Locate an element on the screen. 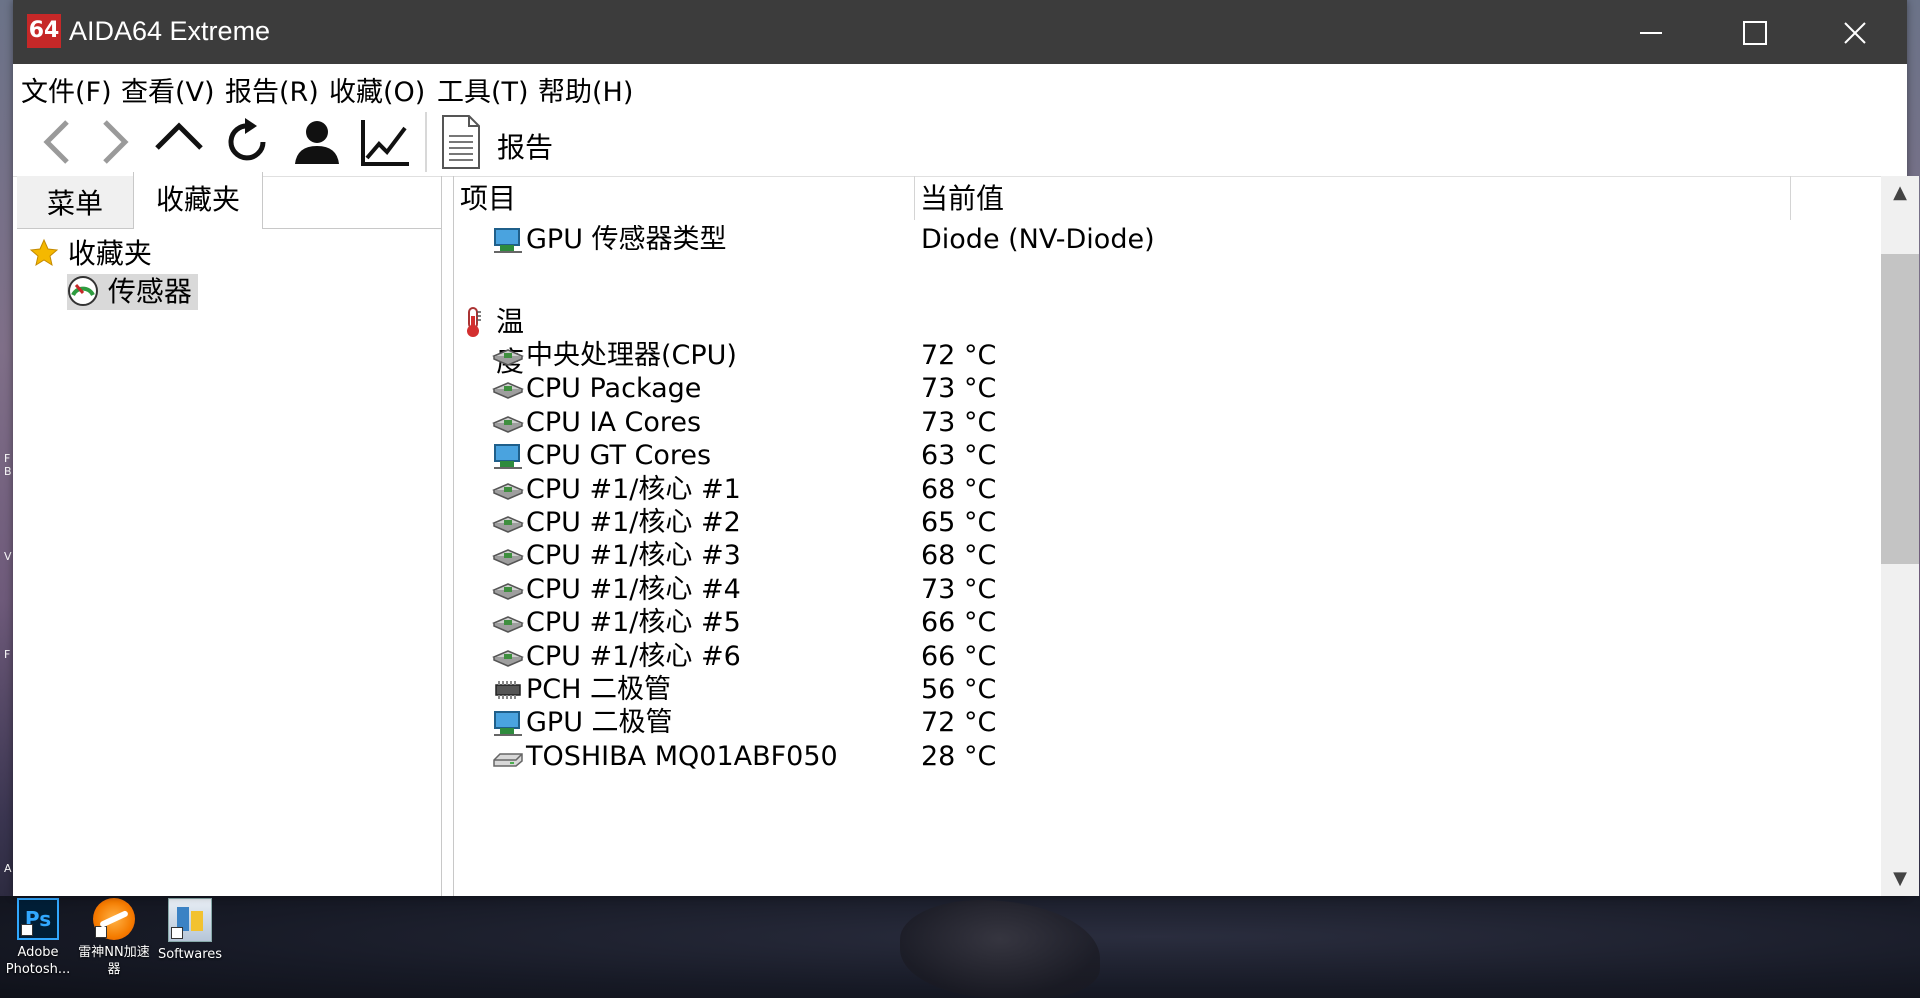 This screenshot has height=998, width=1920. photoshop-icon: Ps is located at coordinates (38, 919).